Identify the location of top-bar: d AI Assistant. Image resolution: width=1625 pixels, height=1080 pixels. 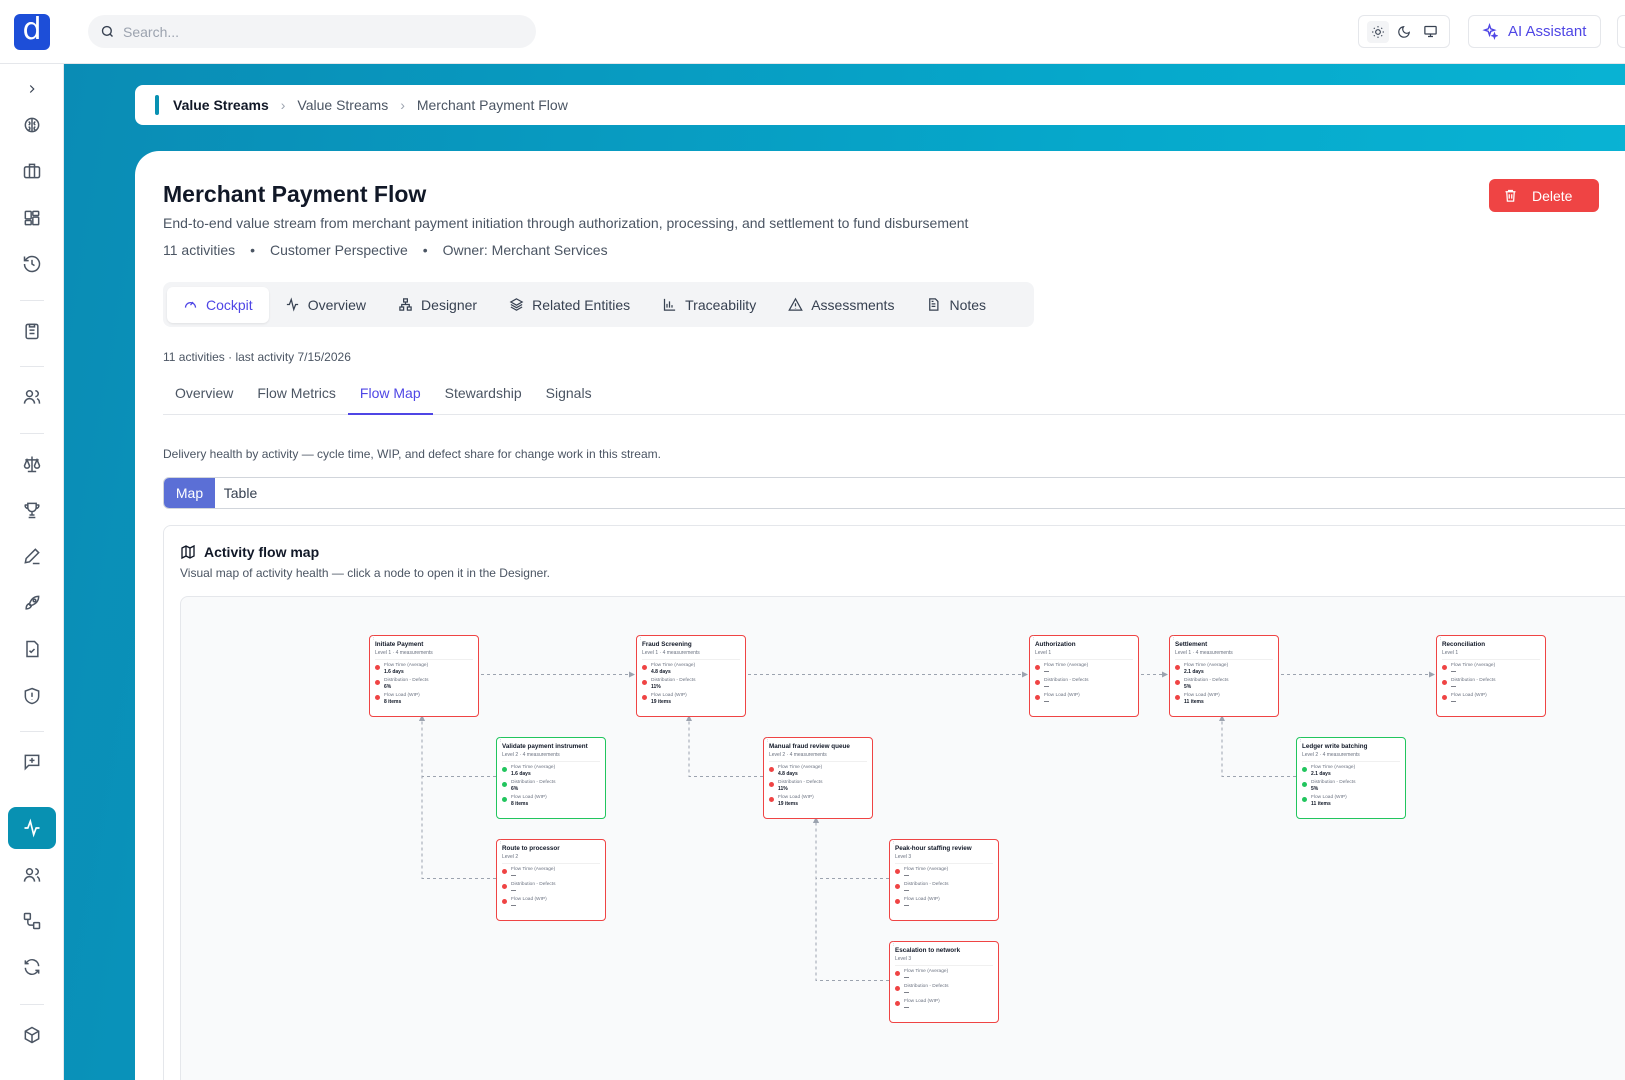
(812, 32).